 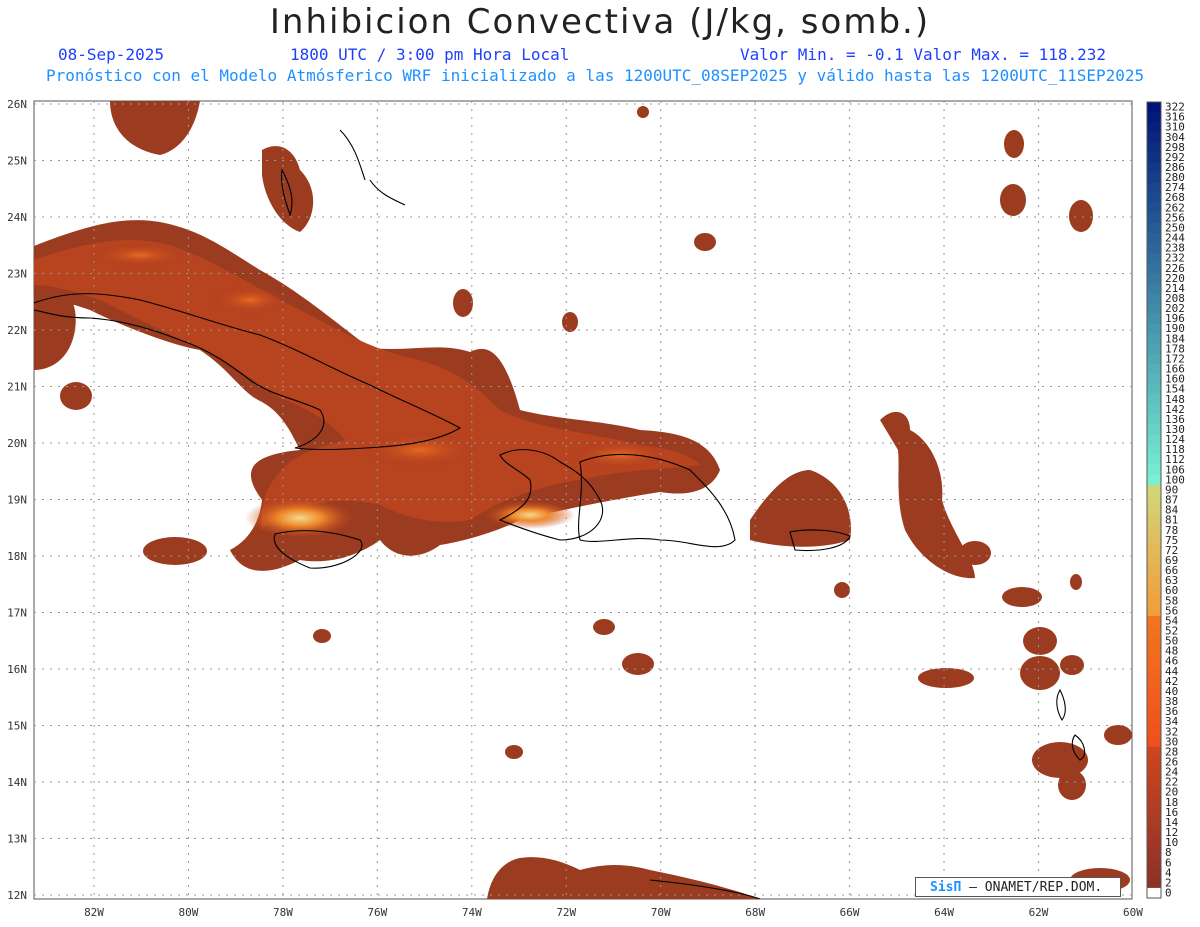 What do you see at coordinates (17, 613) in the screenshot?
I see `lat-label: 17N` at bounding box center [17, 613].